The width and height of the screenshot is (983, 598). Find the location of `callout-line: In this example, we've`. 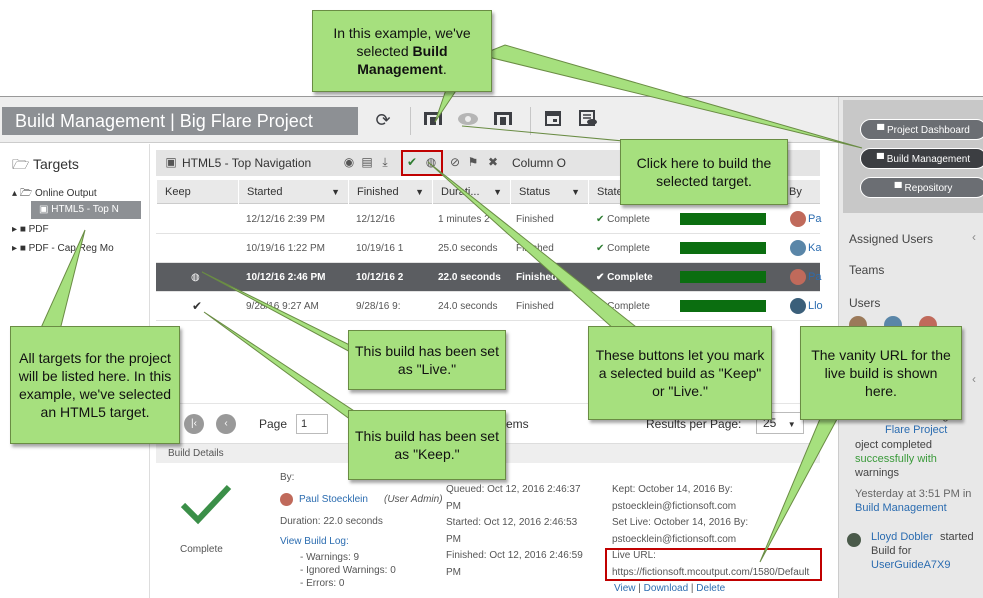

callout-line: In this example, we've is located at coordinates (402, 33).